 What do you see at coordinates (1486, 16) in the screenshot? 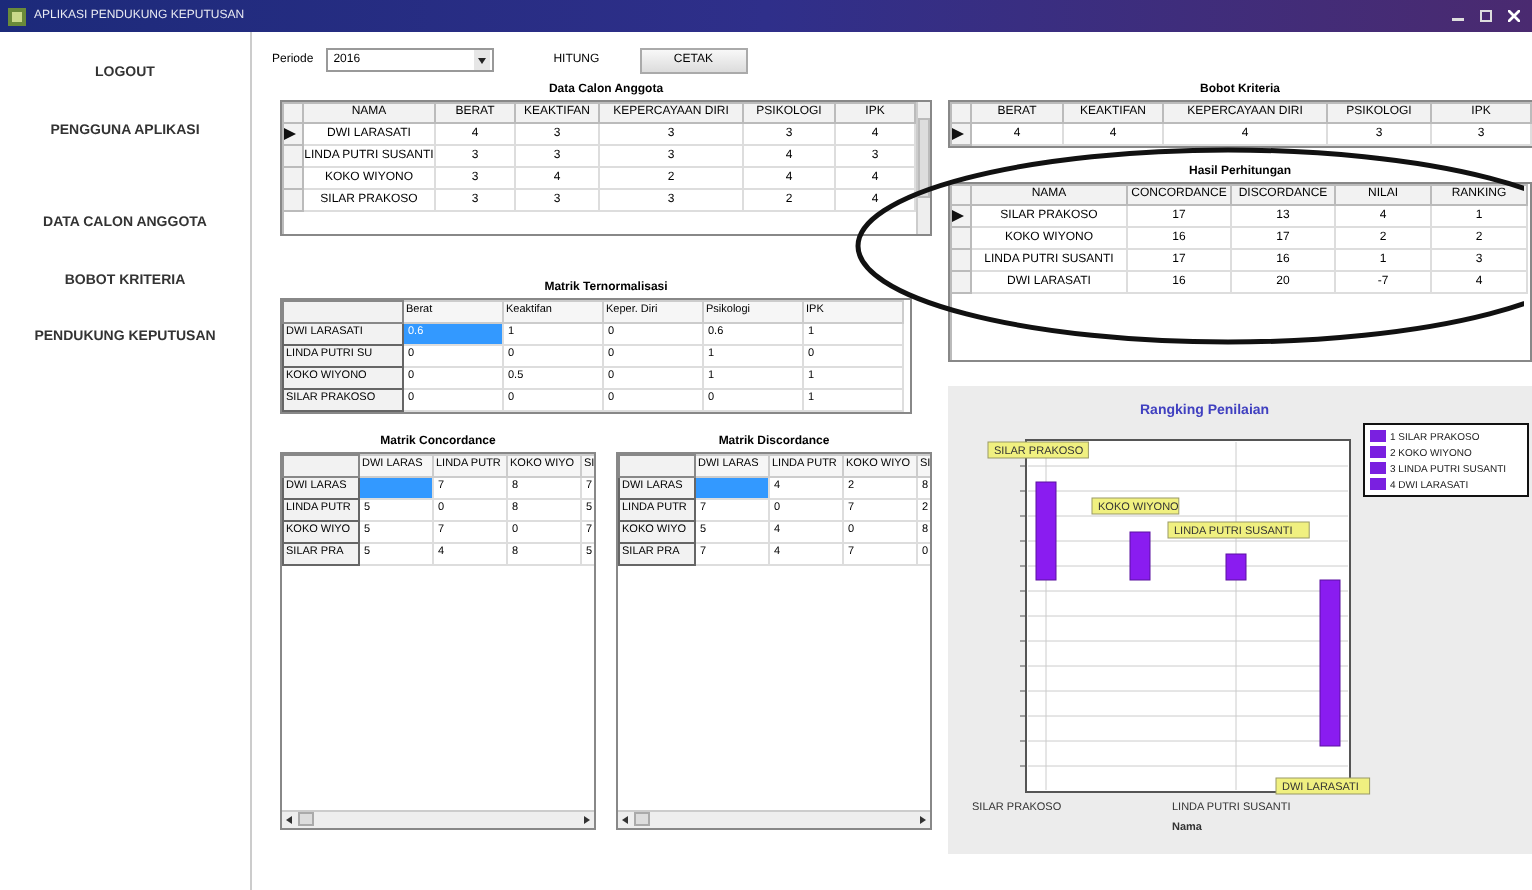
I see `restore-icon` at bounding box center [1486, 16].